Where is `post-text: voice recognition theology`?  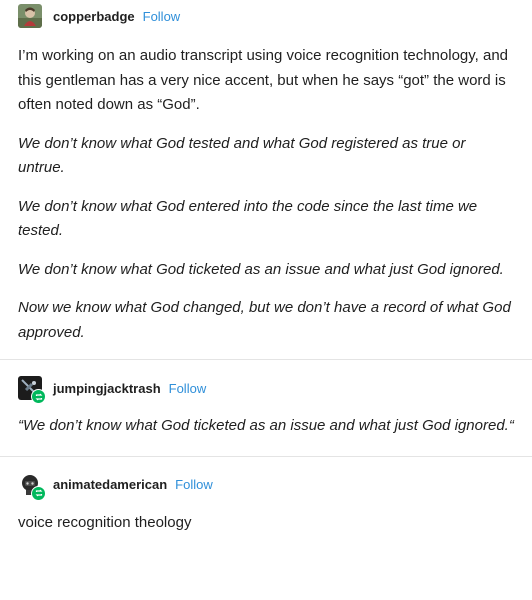
post-text: voice recognition theology is located at coordinates (105, 522).